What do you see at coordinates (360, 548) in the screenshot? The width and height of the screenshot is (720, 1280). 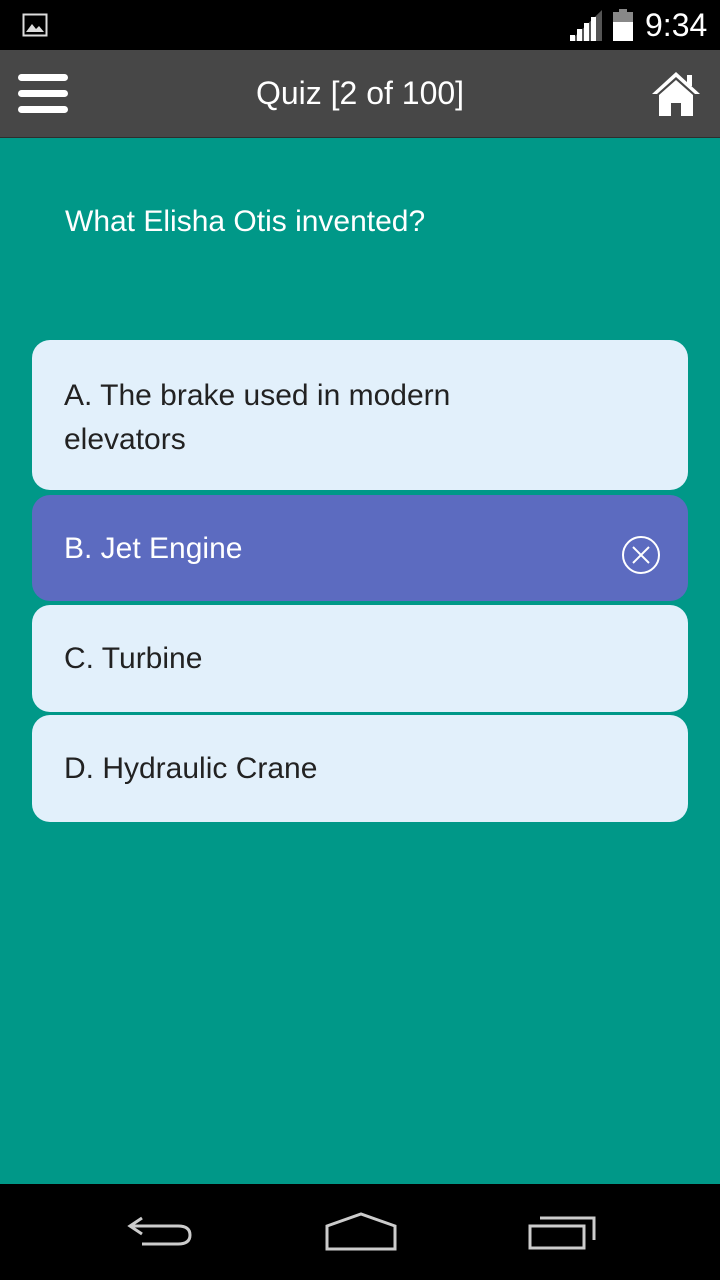 I see `answer-option-b: B. Jet Engine` at bounding box center [360, 548].